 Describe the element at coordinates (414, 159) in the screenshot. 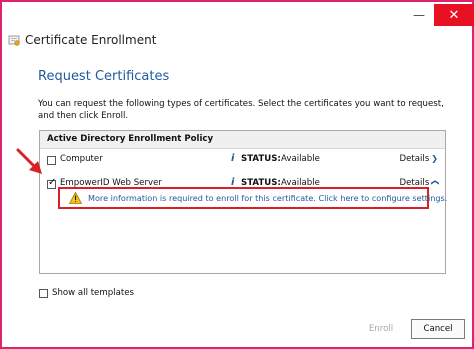

I see `details-label: Details` at that location.